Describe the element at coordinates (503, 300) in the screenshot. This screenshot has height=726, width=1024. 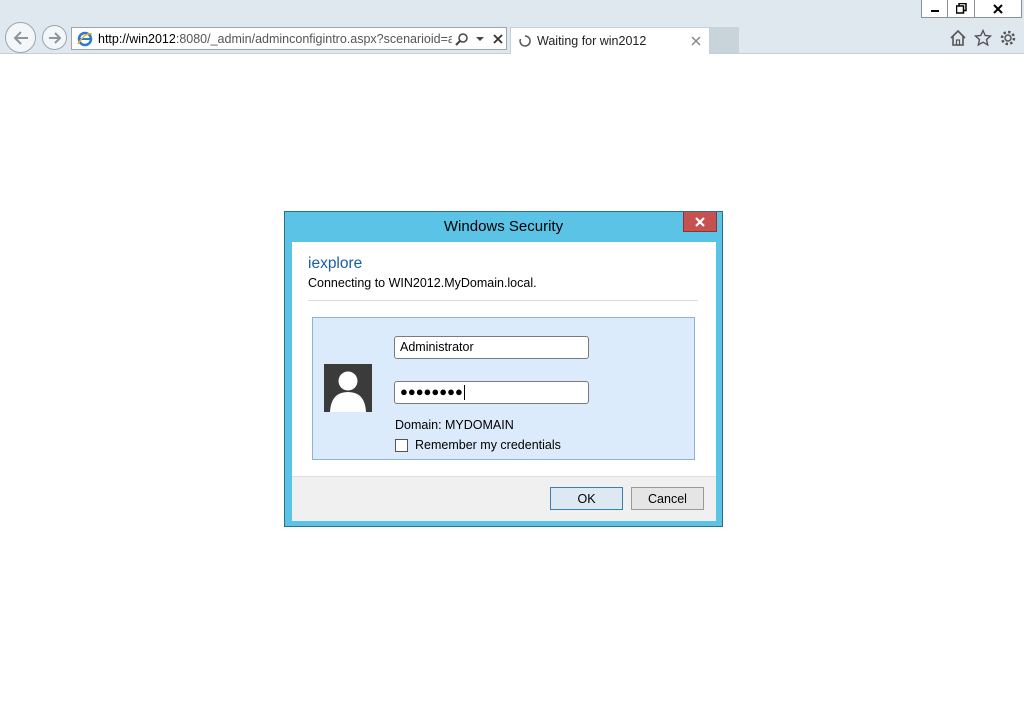
I see `divider` at that location.